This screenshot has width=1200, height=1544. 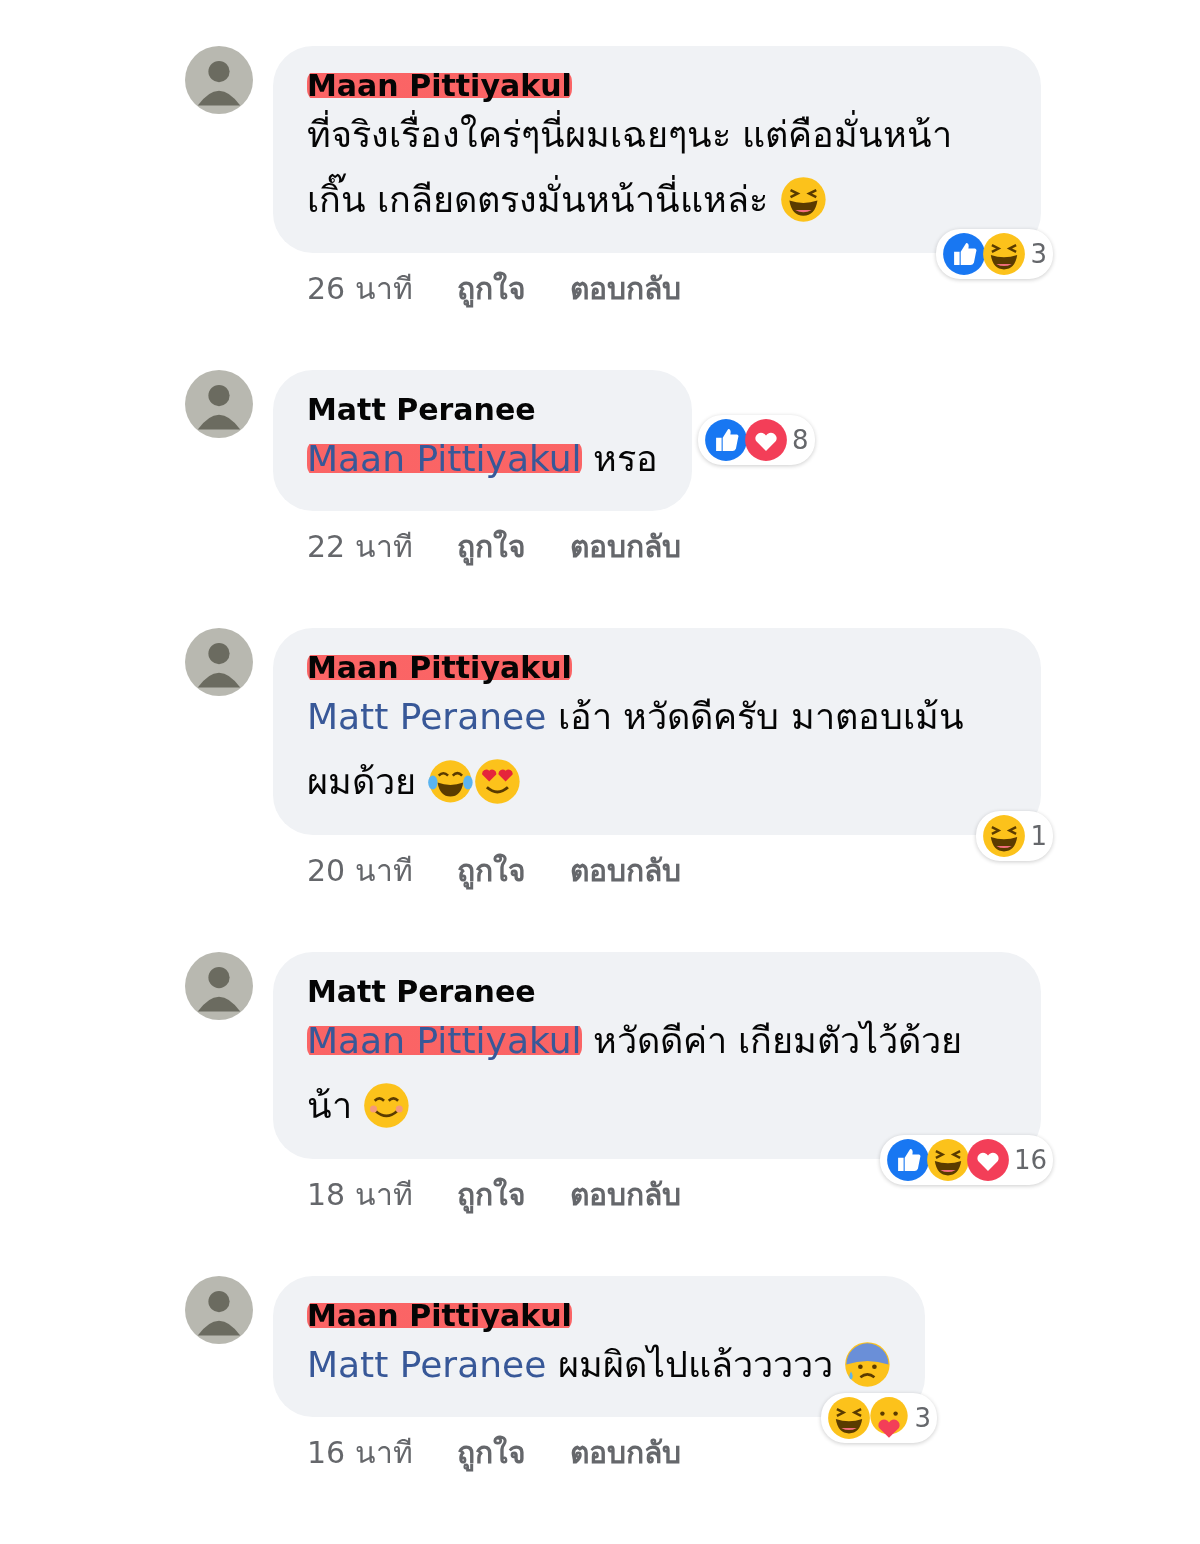 What do you see at coordinates (1014, 836) in the screenshot?
I see `reaction-summary: 1` at bounding box center [1014, 836].